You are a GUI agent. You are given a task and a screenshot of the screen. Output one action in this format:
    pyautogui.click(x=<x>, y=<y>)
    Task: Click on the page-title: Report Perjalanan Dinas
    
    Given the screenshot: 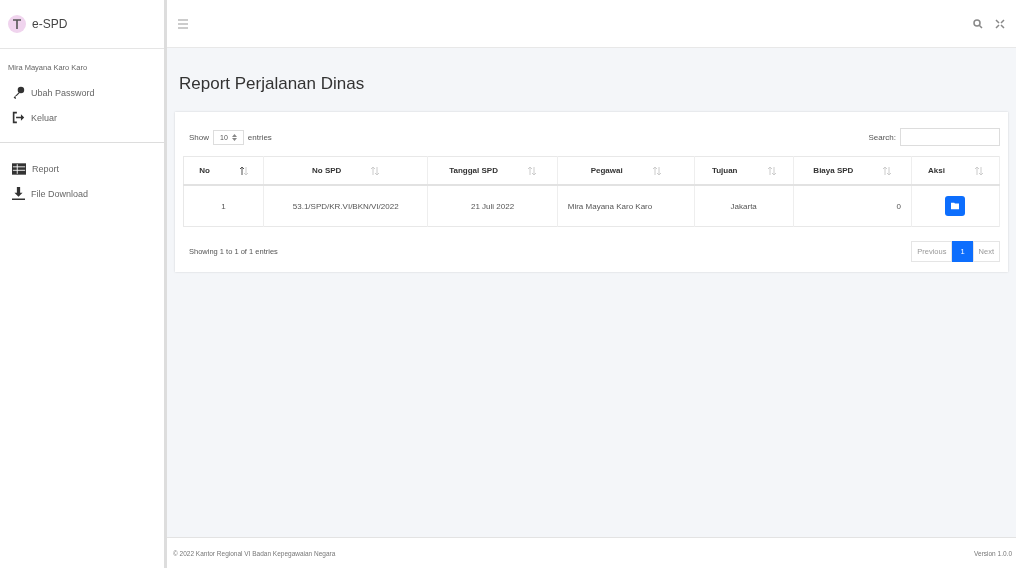 What is the action you would take?
    pyautogui.click(x=272, y=84)
    